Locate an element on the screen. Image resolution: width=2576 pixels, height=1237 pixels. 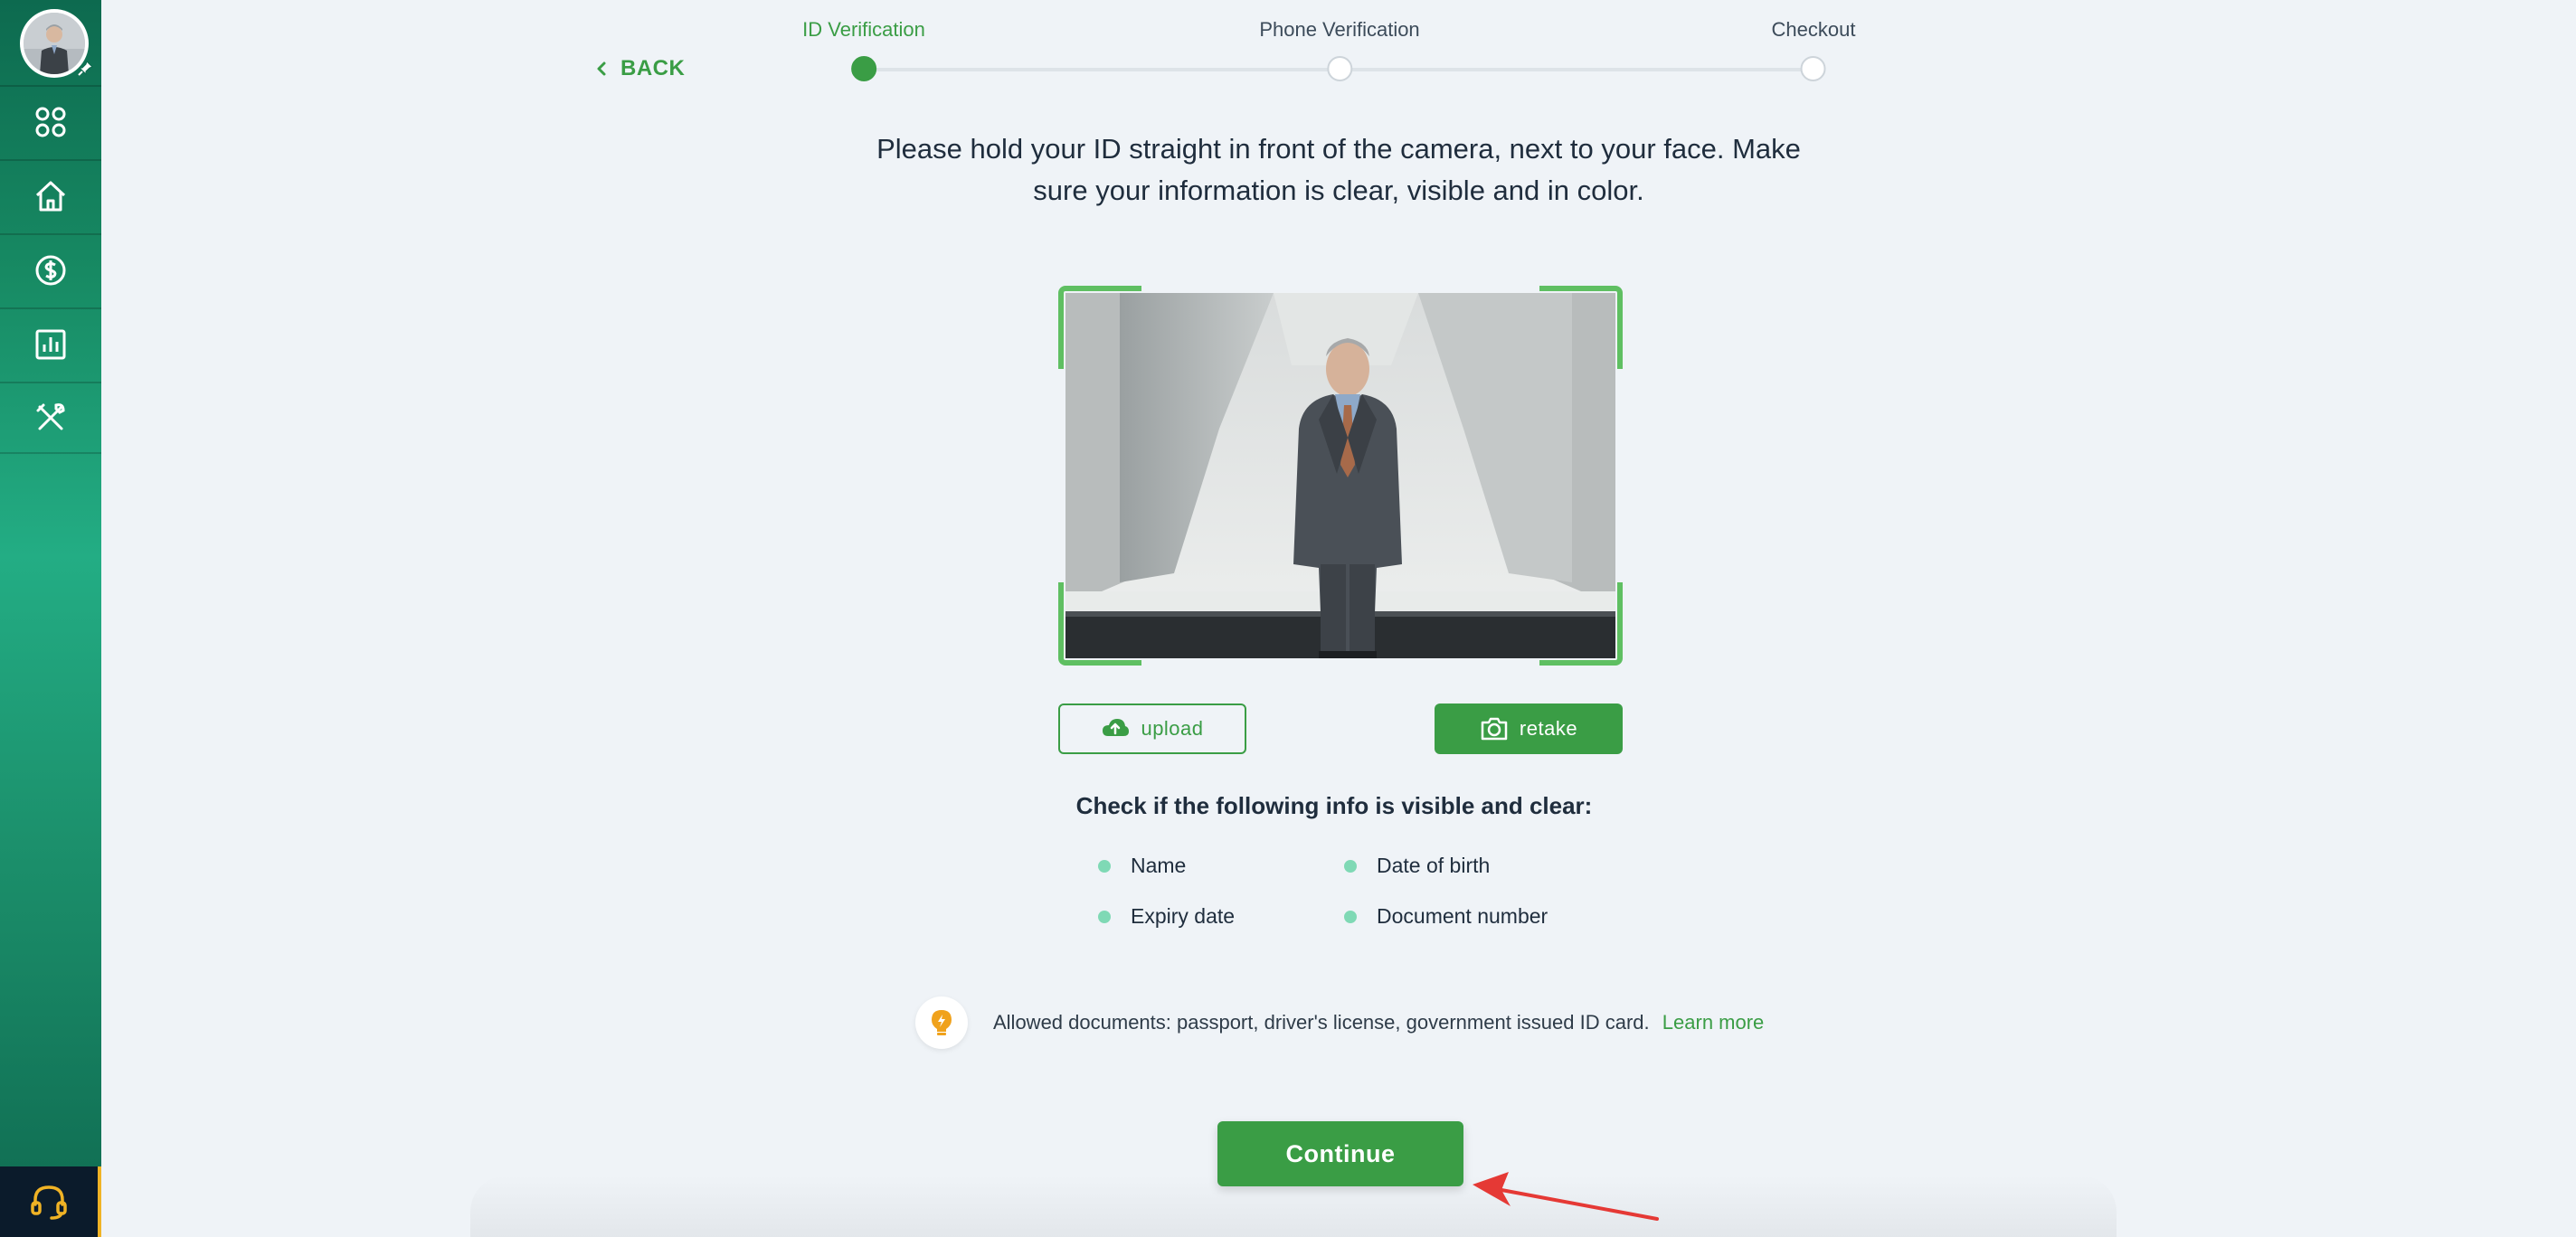
bar-chart-icon is located at coordinates (50, 344).